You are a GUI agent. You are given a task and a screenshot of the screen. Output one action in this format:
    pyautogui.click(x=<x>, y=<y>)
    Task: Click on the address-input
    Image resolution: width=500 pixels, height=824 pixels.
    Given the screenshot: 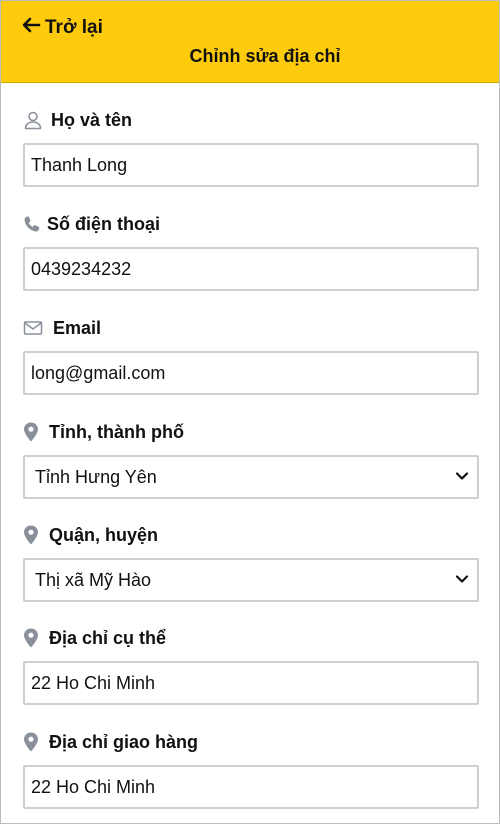 What is the action you would take?
    pyautogui.click(x=251, y=683)
    